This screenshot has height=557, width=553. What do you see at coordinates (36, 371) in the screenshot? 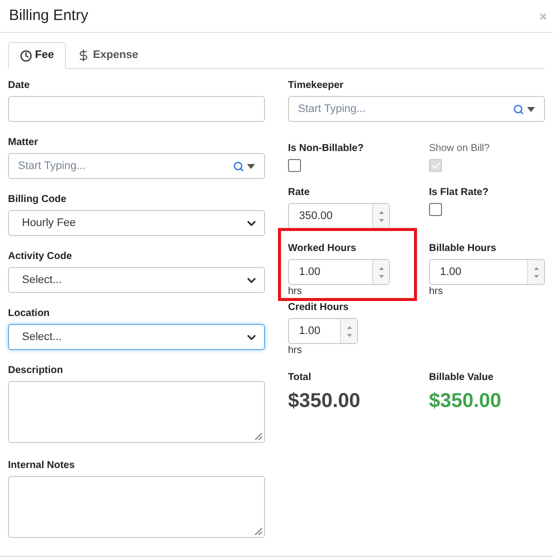
I see `field-label: Description` at bounding box center [36, 371].